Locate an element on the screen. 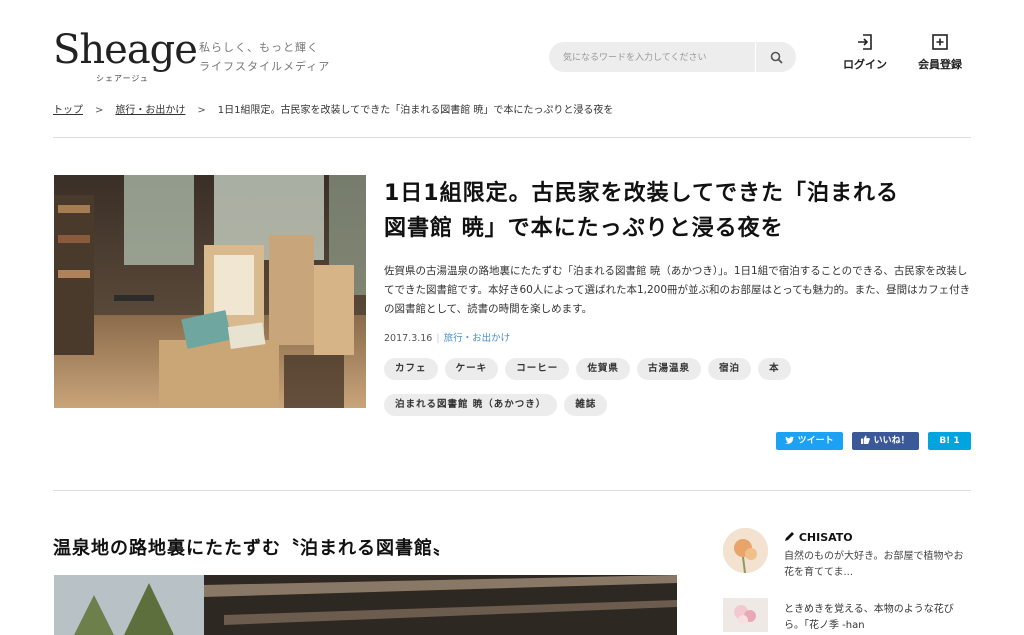 The image size is (1024, 635). author-name-text: CHISATO is located at coordinates (825, 537).